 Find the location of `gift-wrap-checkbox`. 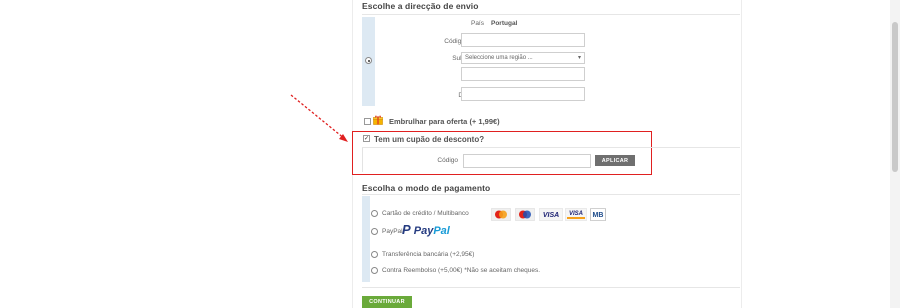

gift-wrap-checkbox is located at coordinates (367, 121).